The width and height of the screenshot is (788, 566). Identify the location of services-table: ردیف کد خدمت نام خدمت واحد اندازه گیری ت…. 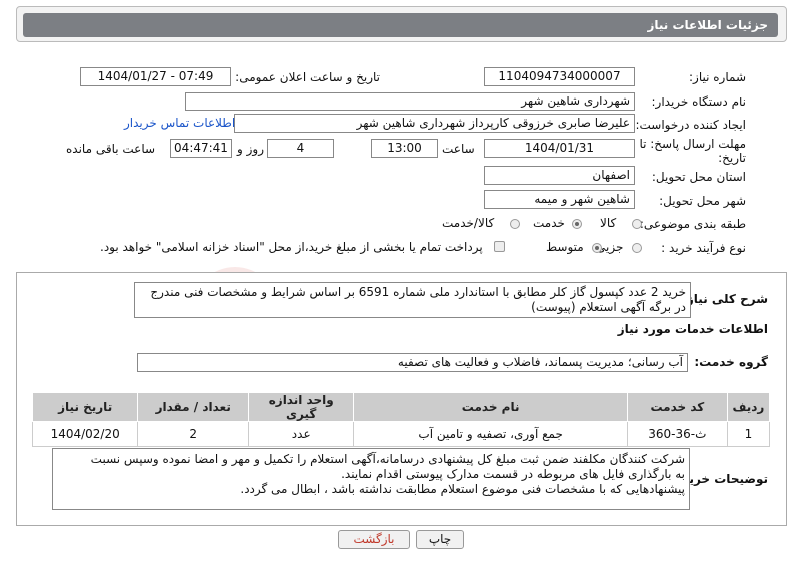
(401, 419).